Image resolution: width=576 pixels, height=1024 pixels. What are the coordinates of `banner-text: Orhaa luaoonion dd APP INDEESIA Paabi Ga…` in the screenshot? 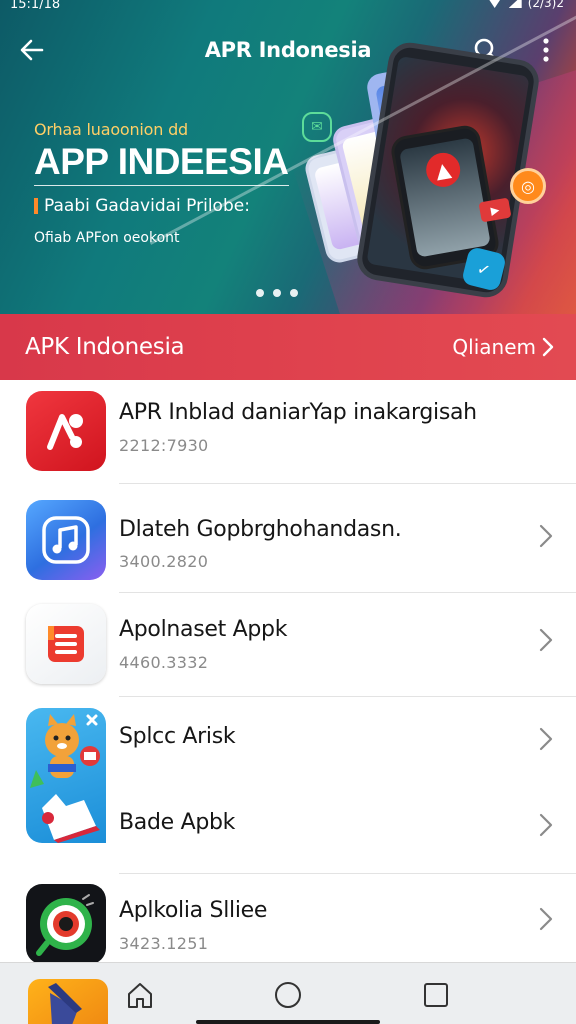 It's located at (161, 183).